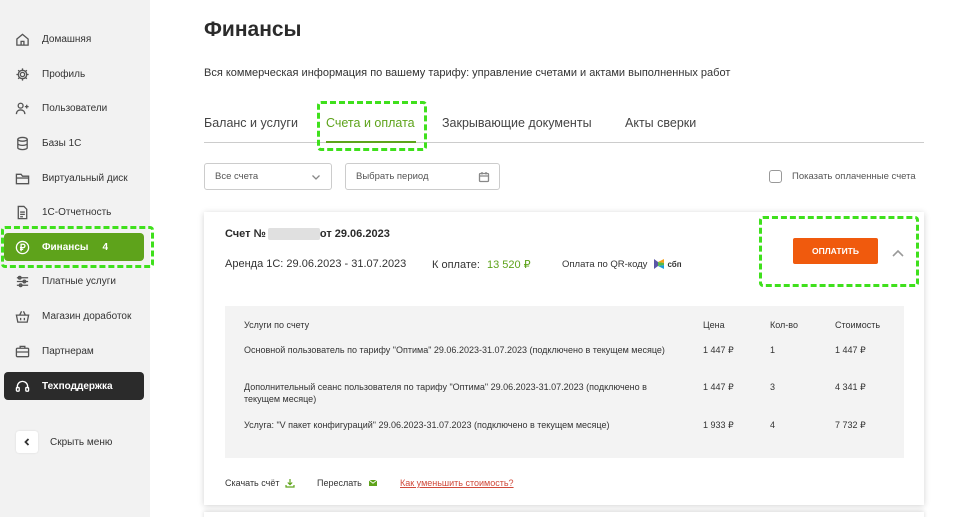 The image size is (953, 517). Describe the element at coordinates (293, 234) in the screenshot. I see `invoice-number-redacted` at that location.